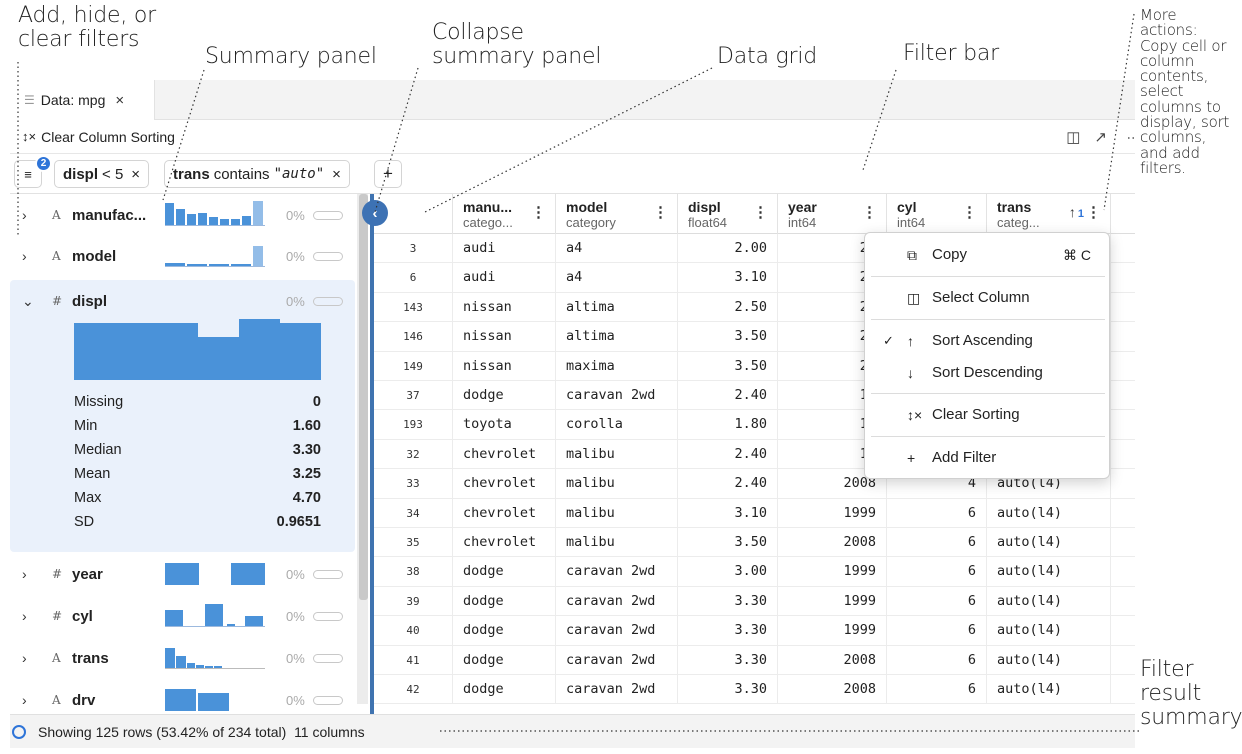  What do you see at coordinates (728, 307) in the screenshot?
I see `cell-displ: 2.50` at bounding box center [728, 307].